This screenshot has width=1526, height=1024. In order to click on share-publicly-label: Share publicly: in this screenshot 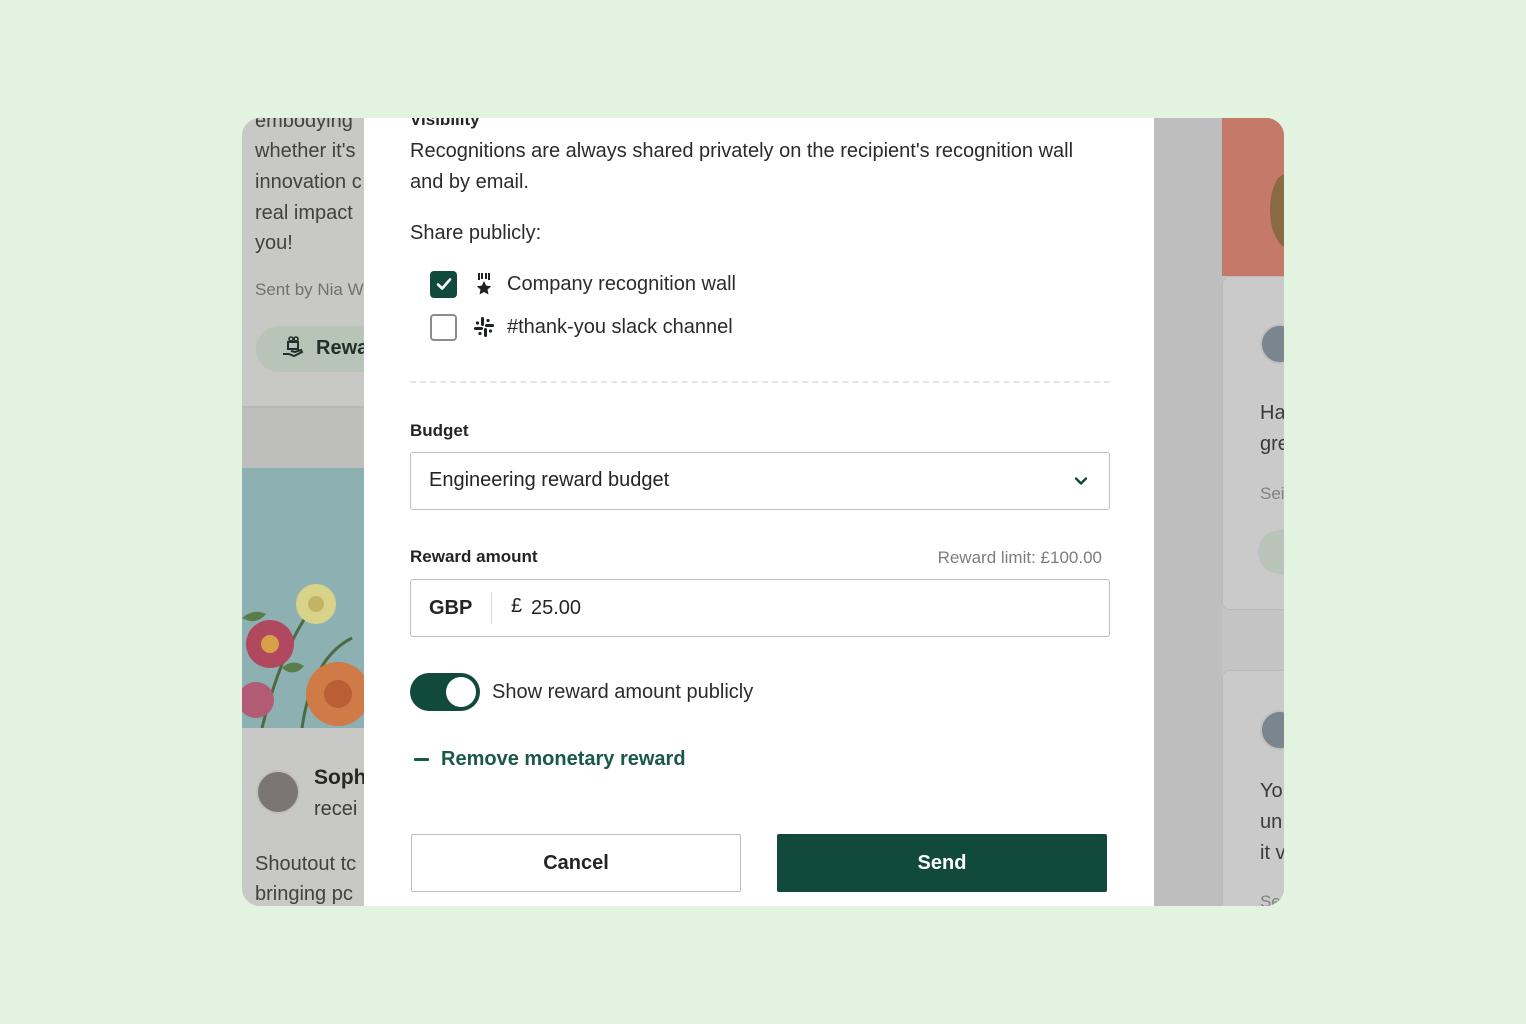, I will do `click(476, 233)`.